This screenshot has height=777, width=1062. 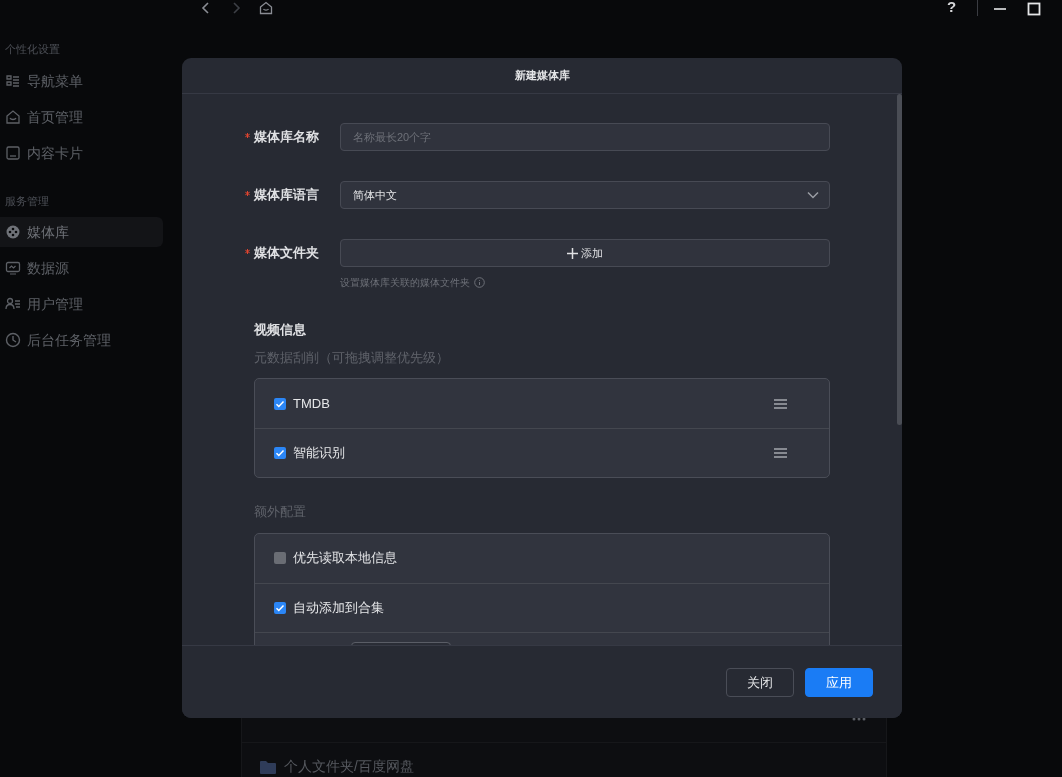 What do you see at coordinates (349, 766) in the screenshot?
I see `folder-path: 个人文件夹/百度网盘` at bounding box center [349, 766].